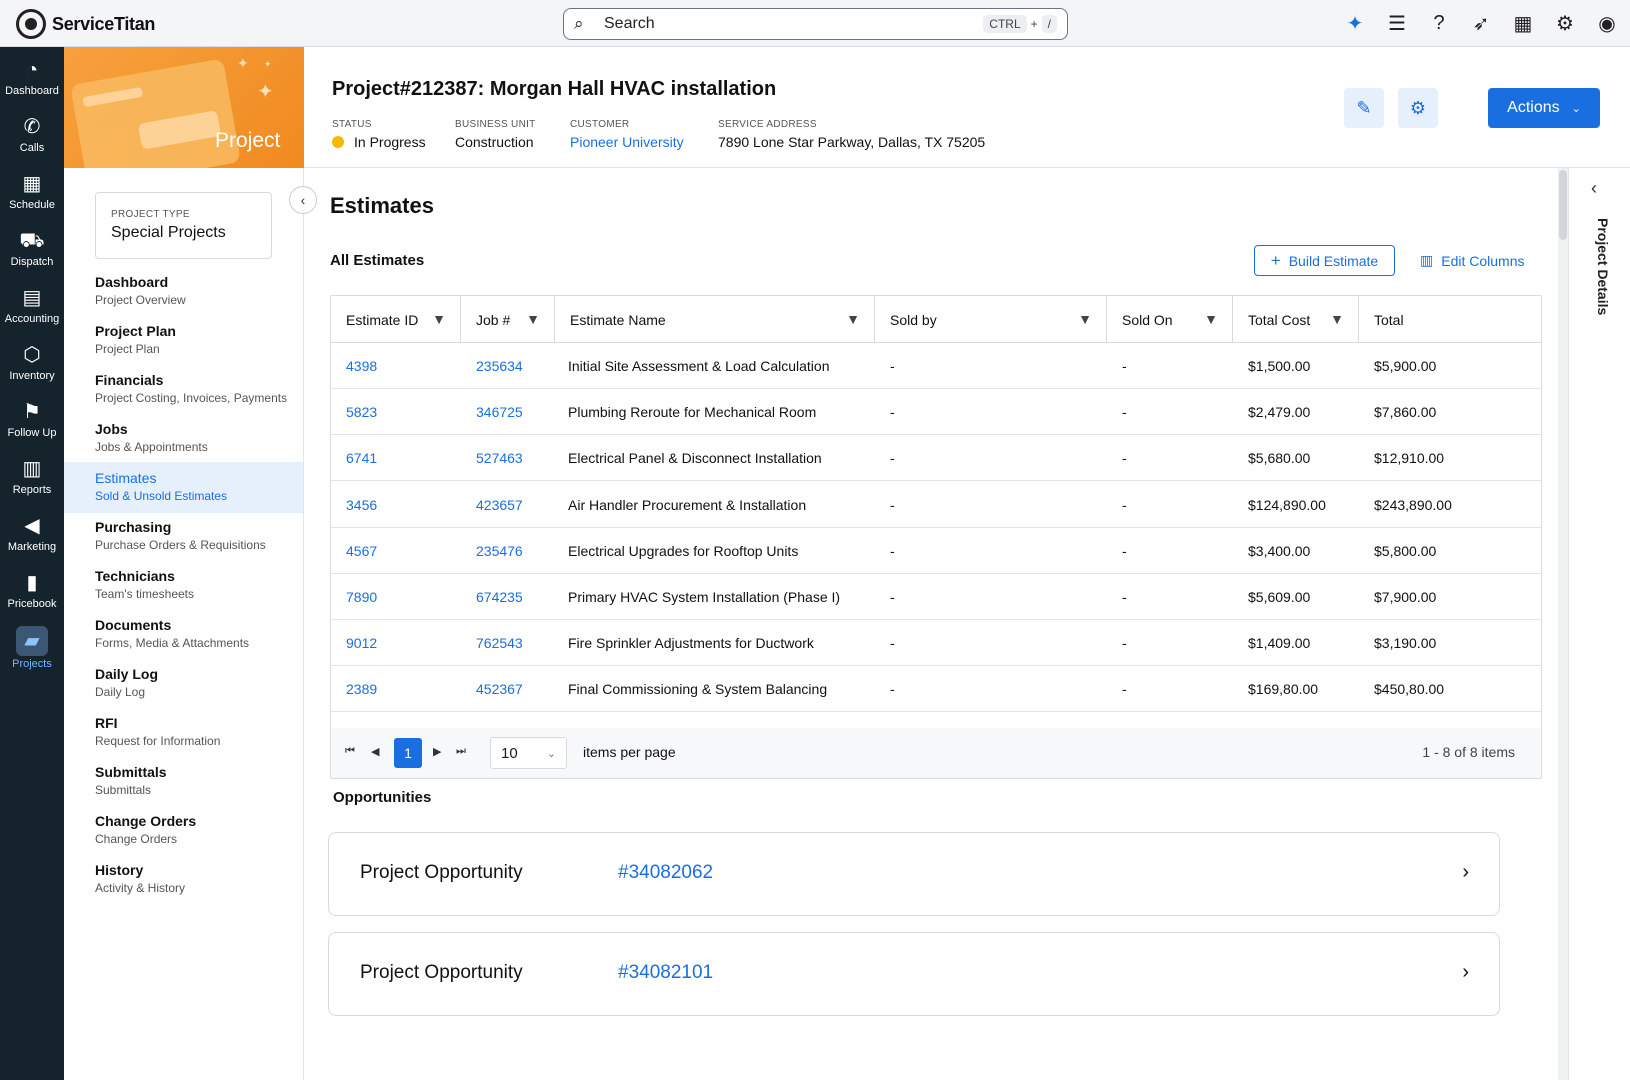 The height and width of the screenshot is (1080, 1630). I want to click on nav-item-inventory: ⬡ Inventory, so click(32, 362).